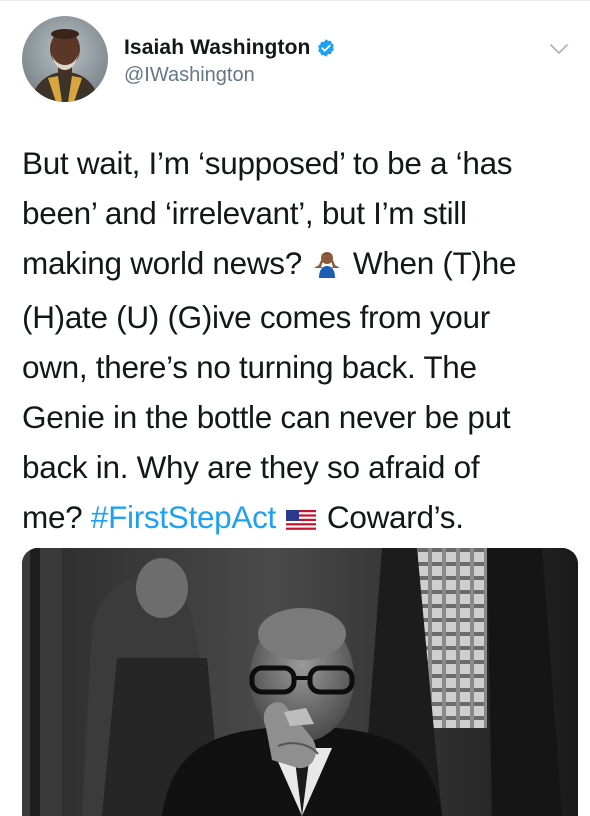  I want to click on chevron-down-icon, so click(559, 49).